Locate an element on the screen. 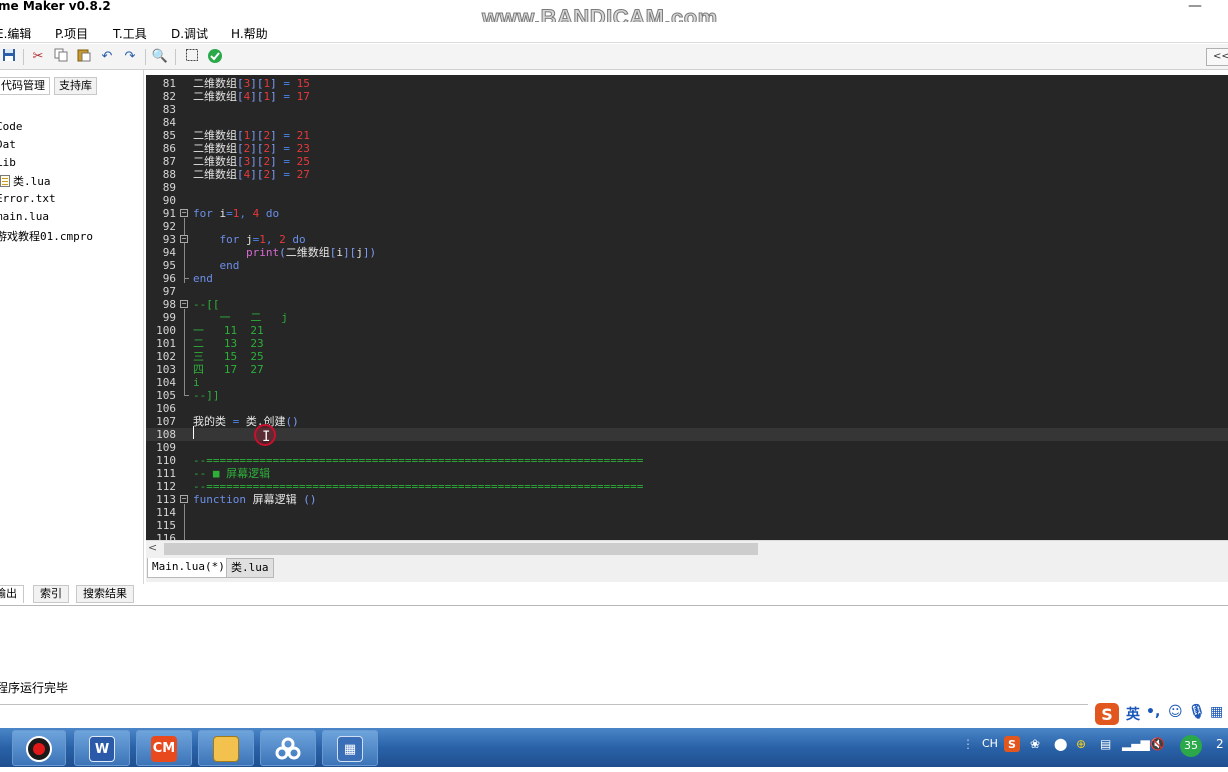 The width and height of the screenshot is (1228, 772). tray-network-icon: ▂▄▆ is located at coordinates (1136, 744).